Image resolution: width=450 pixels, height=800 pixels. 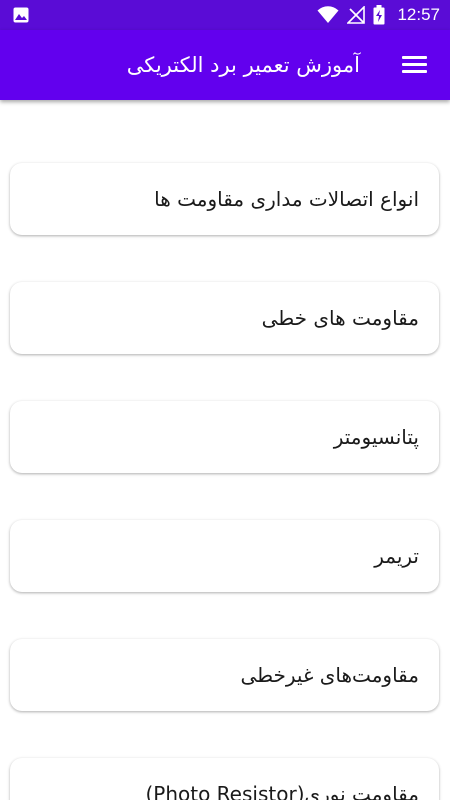 I want to click on menu-icon, so click(x=415, y=65).